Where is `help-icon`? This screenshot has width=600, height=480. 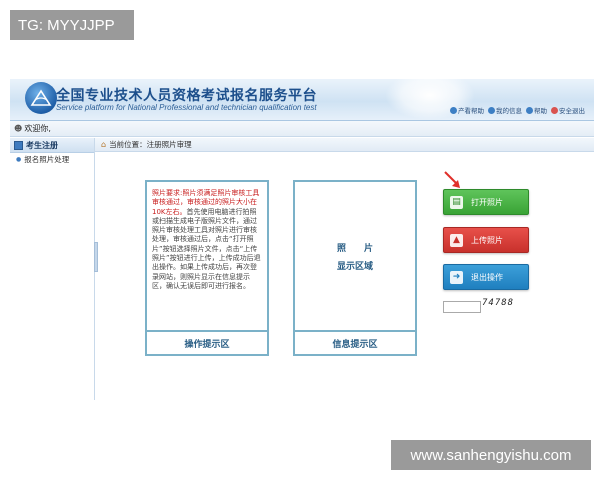
help-icon is located at coordinates (453, 110).